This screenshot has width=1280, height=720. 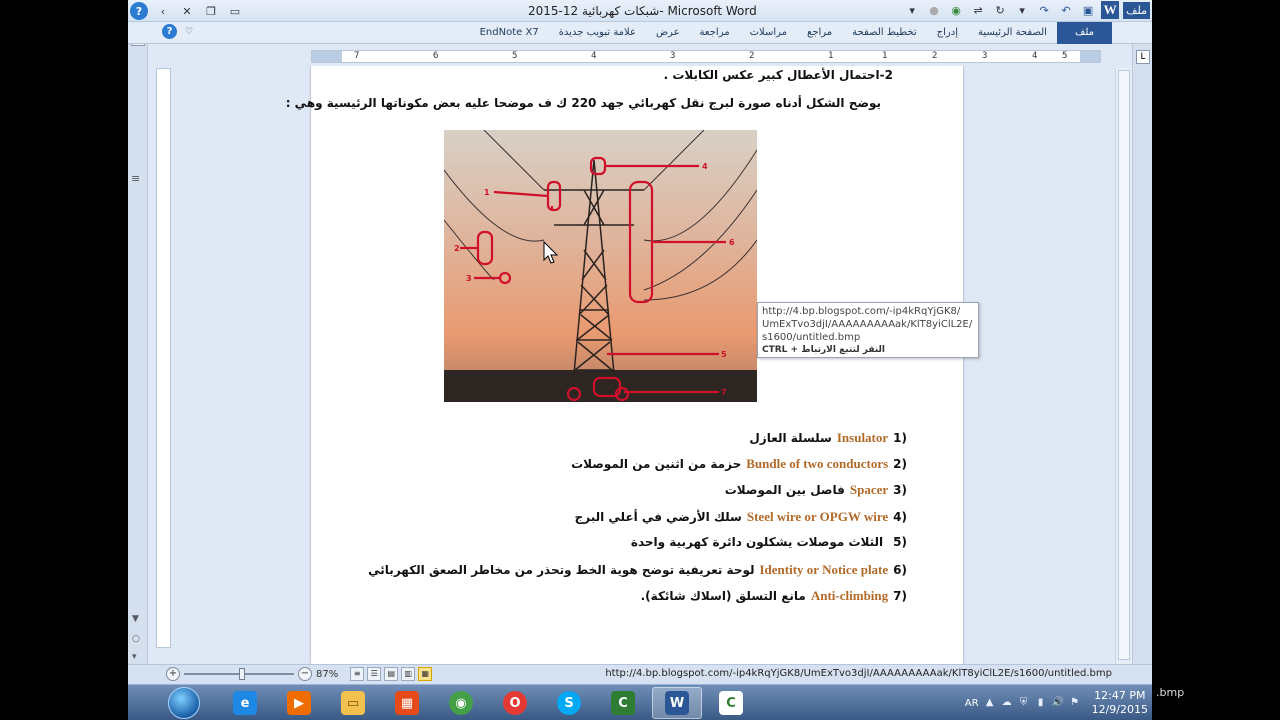 What do you see at coordinates (900, 517) in the screenshot?
I see `item-number: 4)` at bounding box center [900, 517].